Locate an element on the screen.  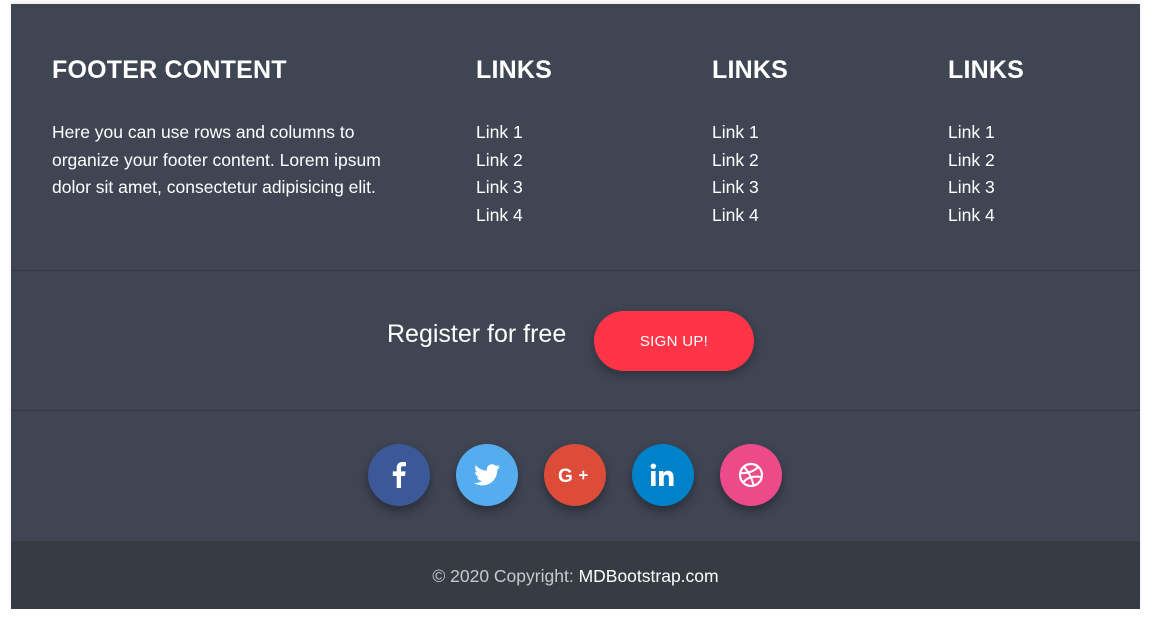
facebook-button is located at coordinates (399, 475).